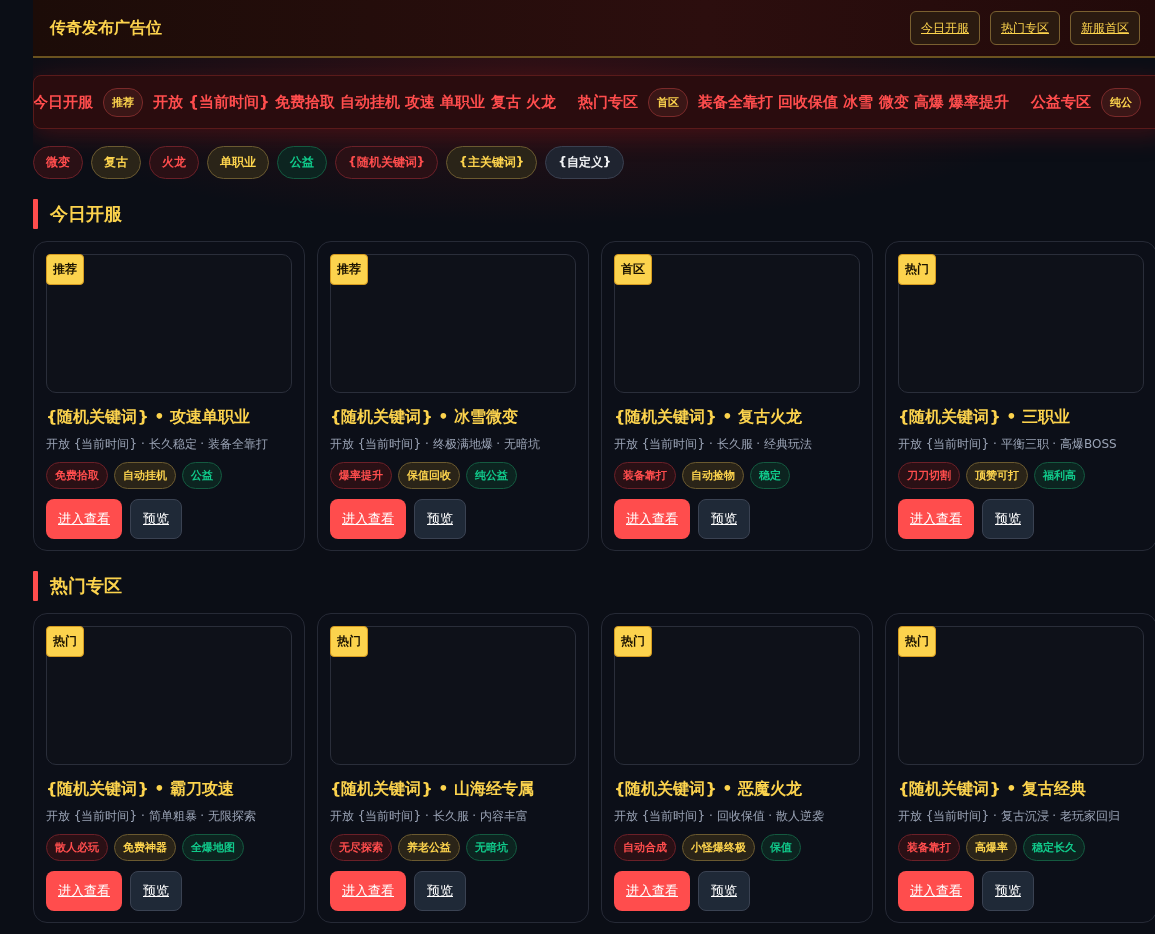  What do you see at coordinates (1061, 102) in the screenshot?
I see `ticker-text: 公益专区` at bounding box center [1061, 102].